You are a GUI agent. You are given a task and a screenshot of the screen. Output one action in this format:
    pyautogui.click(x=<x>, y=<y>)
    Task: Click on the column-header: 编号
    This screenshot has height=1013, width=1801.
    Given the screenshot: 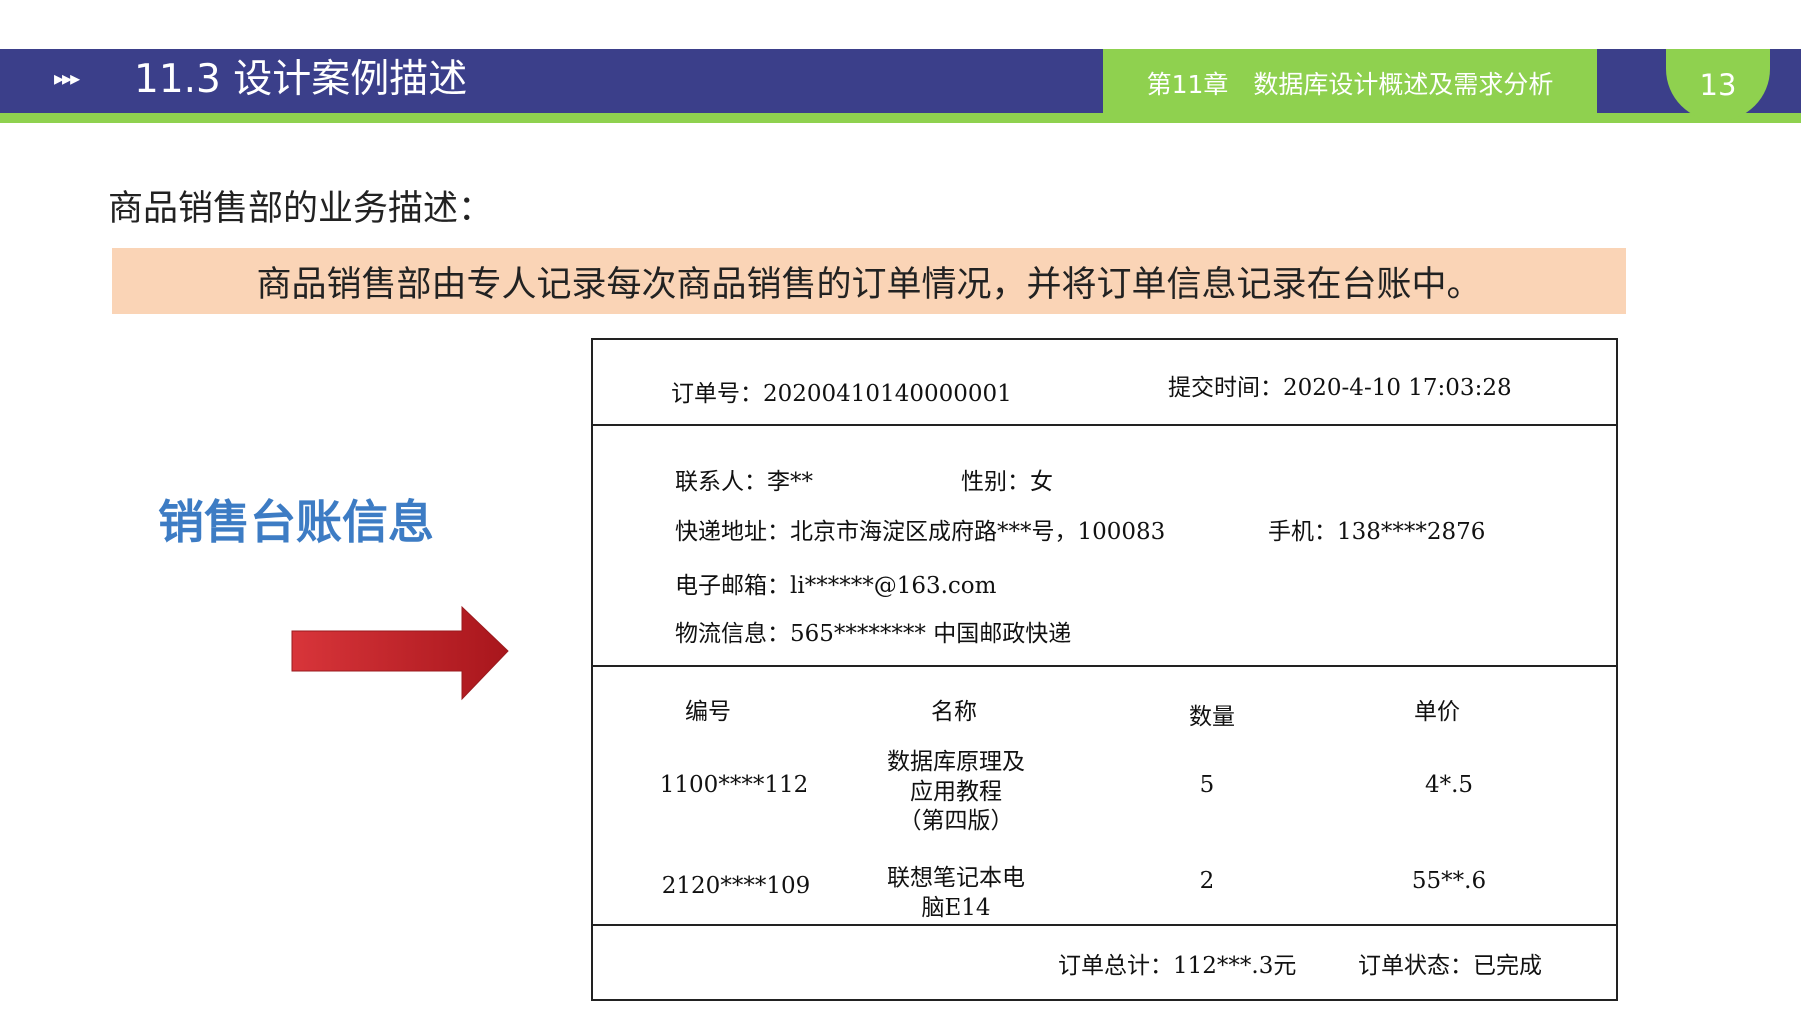 What is the action you would take?
    pyautogui.click(x=708, y=712)
    